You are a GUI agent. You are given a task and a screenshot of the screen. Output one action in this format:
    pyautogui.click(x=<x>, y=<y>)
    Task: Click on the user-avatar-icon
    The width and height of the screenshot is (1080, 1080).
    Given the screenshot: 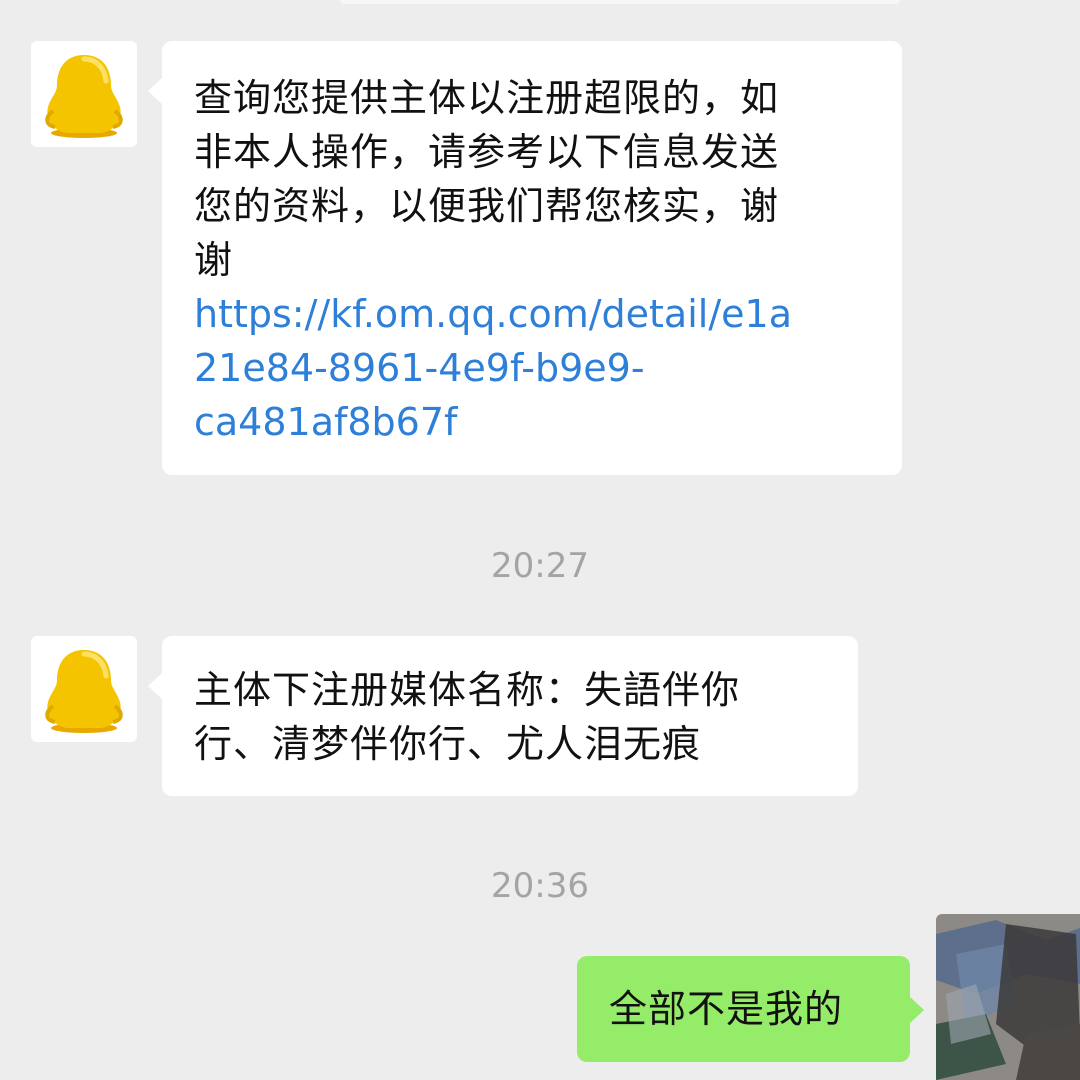 What is the action you would take?
    pyautogui.click(x=1008, y=997)
    